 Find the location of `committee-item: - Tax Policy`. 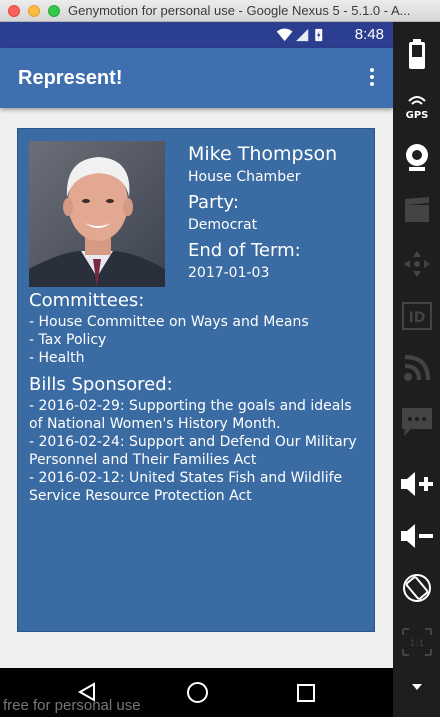

committee-item: - Tax Policy is located at coordinates (68, 340).